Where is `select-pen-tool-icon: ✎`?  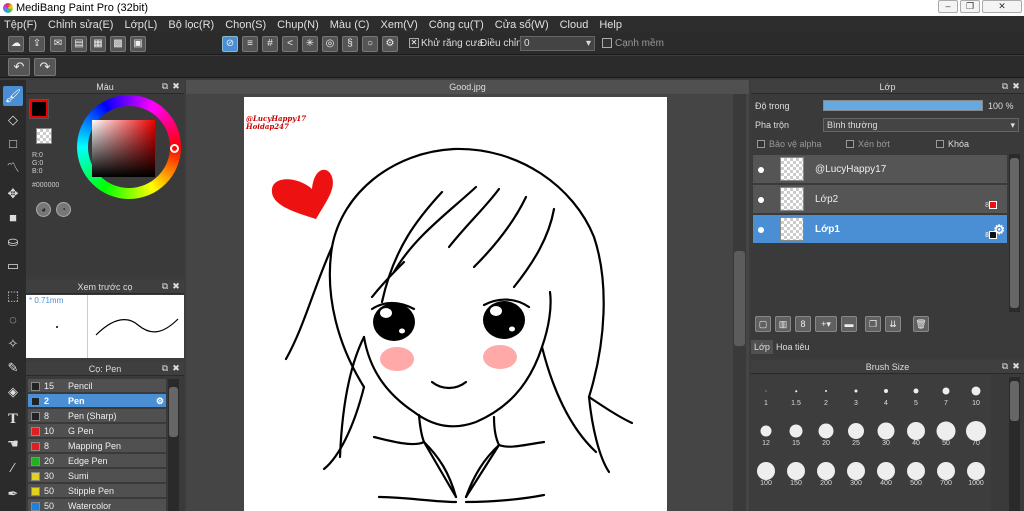 select-pen-tool-icon: ✎ is located at coordinates (13, 368).